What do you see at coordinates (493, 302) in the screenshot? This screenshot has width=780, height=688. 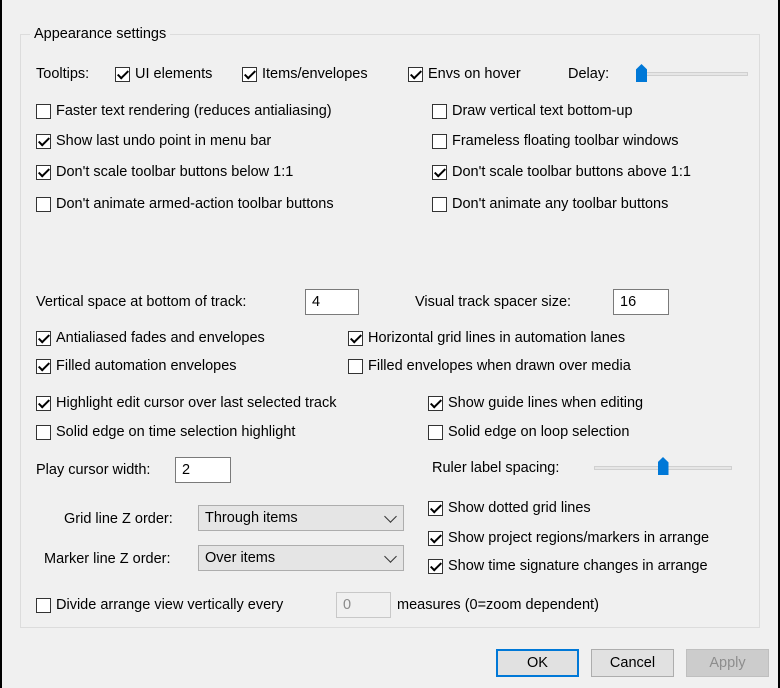 I see `spacer-size-label: Visual track spacer size:` at bounding box center [493, 302].